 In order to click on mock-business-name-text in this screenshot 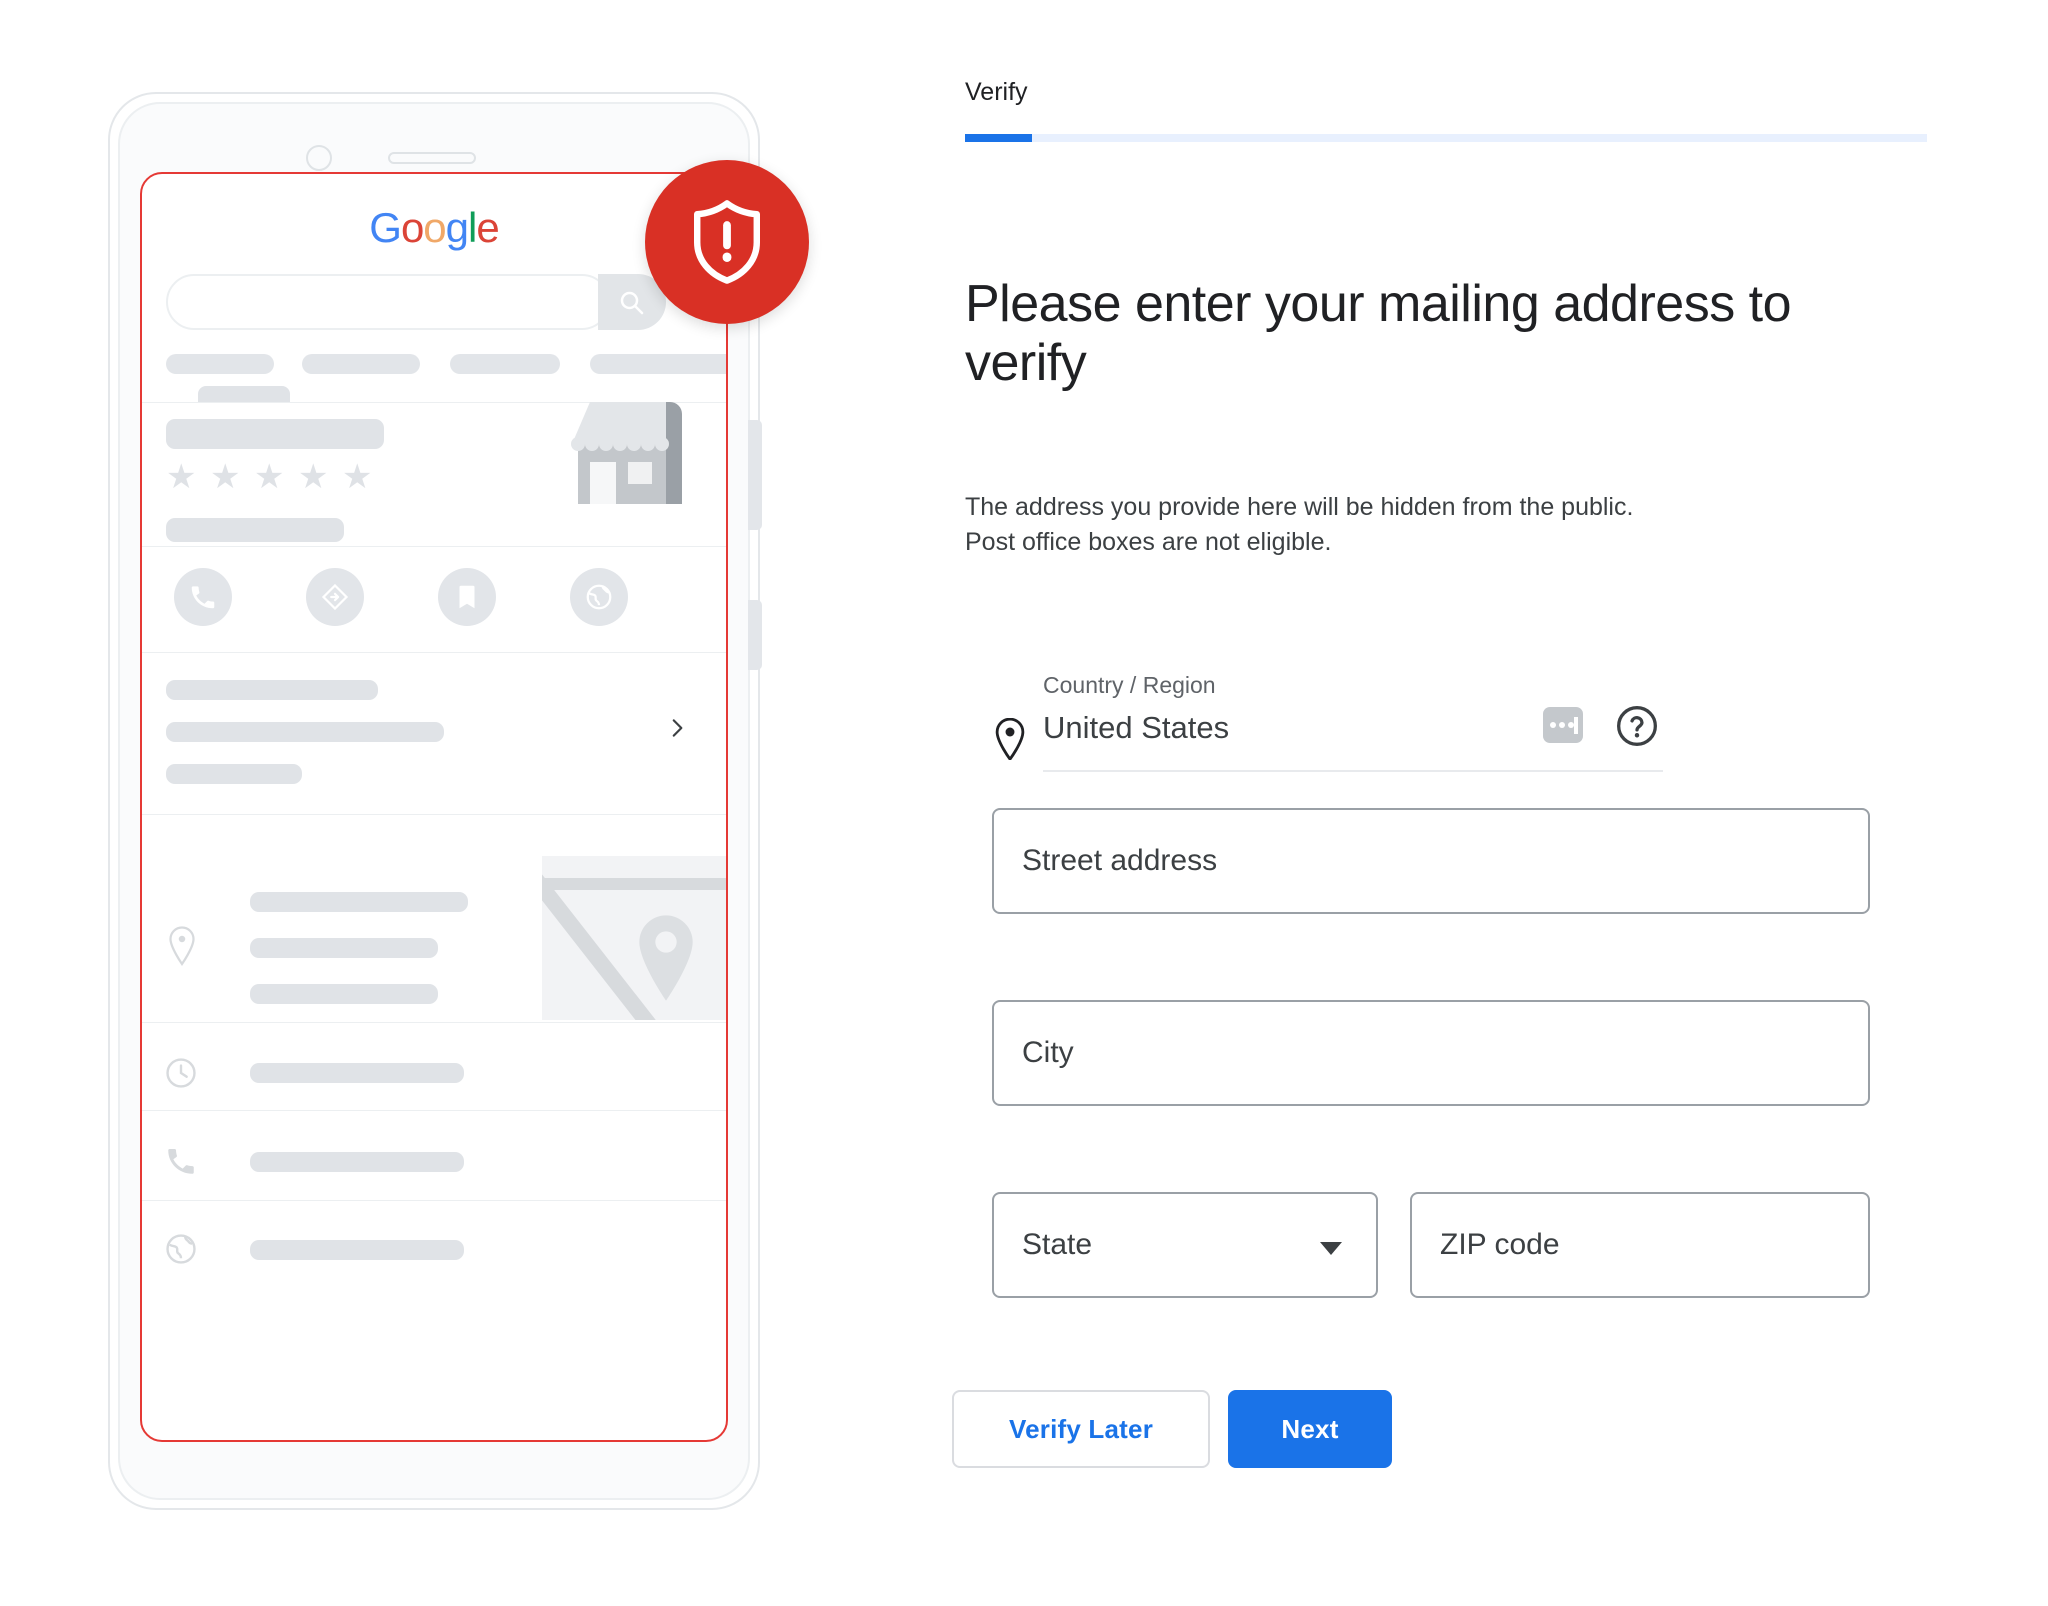, I will do `click(275, 434)`.